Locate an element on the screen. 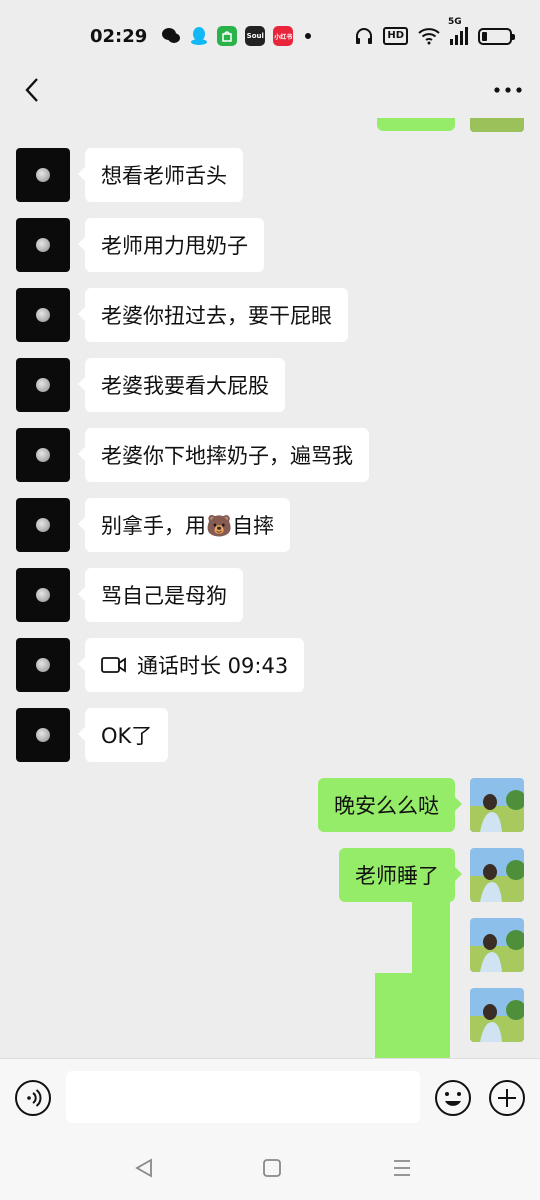 Image resolution: width=540 pixels, height=1200 pixels. battery-icon is located at coordinates (496, 36).